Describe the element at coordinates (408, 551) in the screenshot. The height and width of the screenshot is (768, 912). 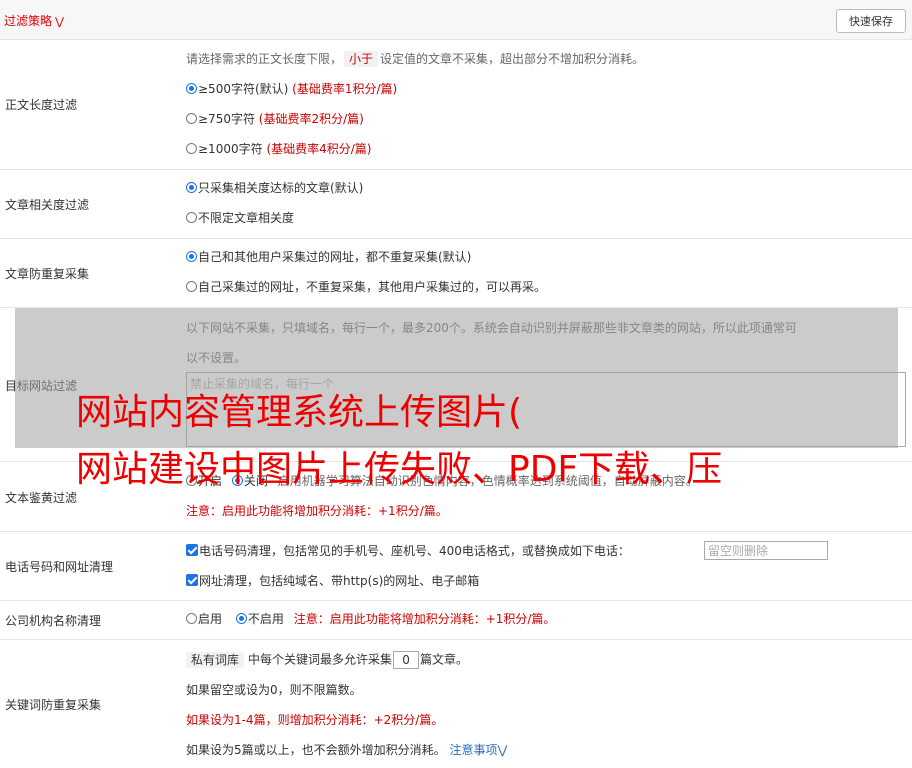
I see `phone-clean-option: 电话号码清理，包括常见的手机号、座机号、400电话格式，或替换成如下电话：` at that location.